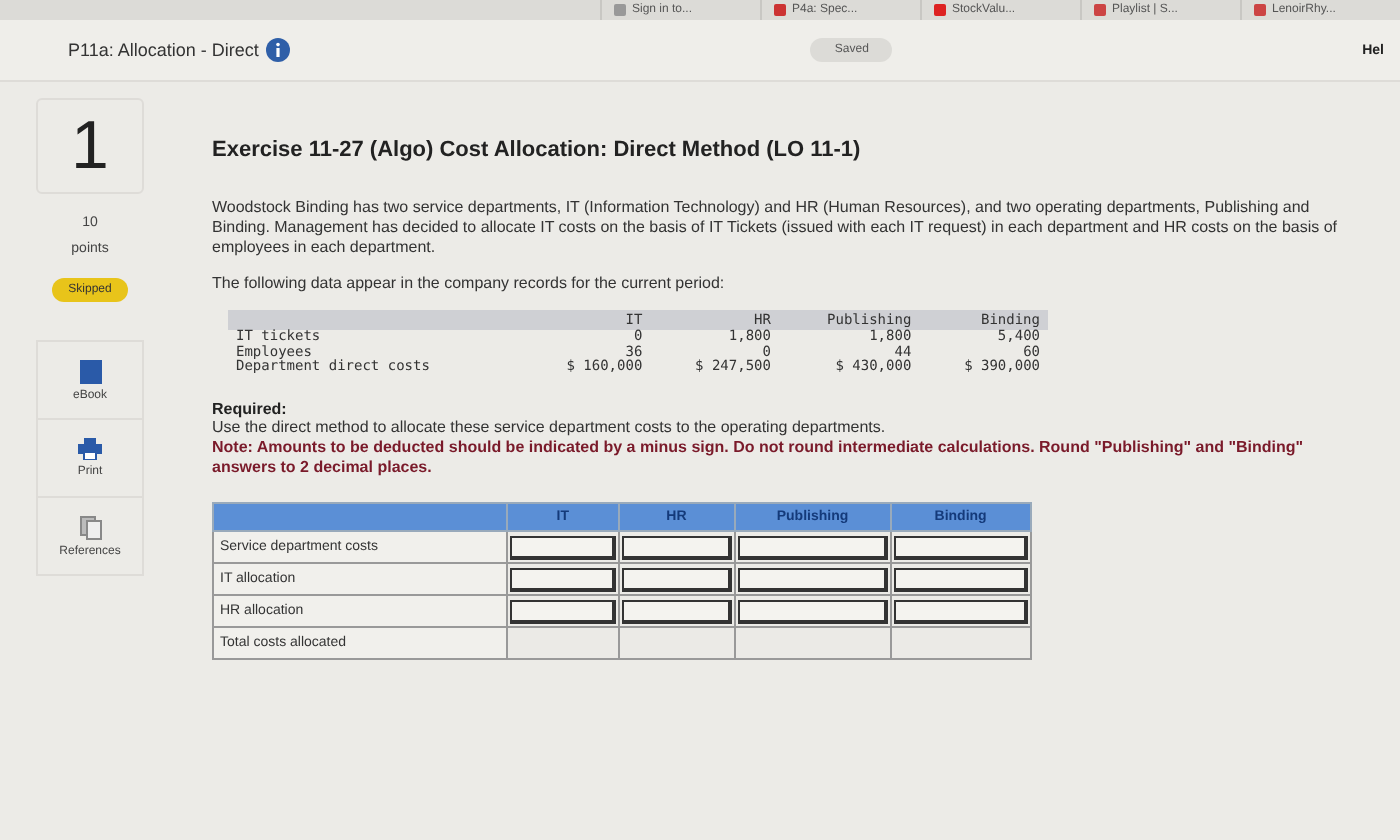  I want to click on documents-icon, so click(90, 527).